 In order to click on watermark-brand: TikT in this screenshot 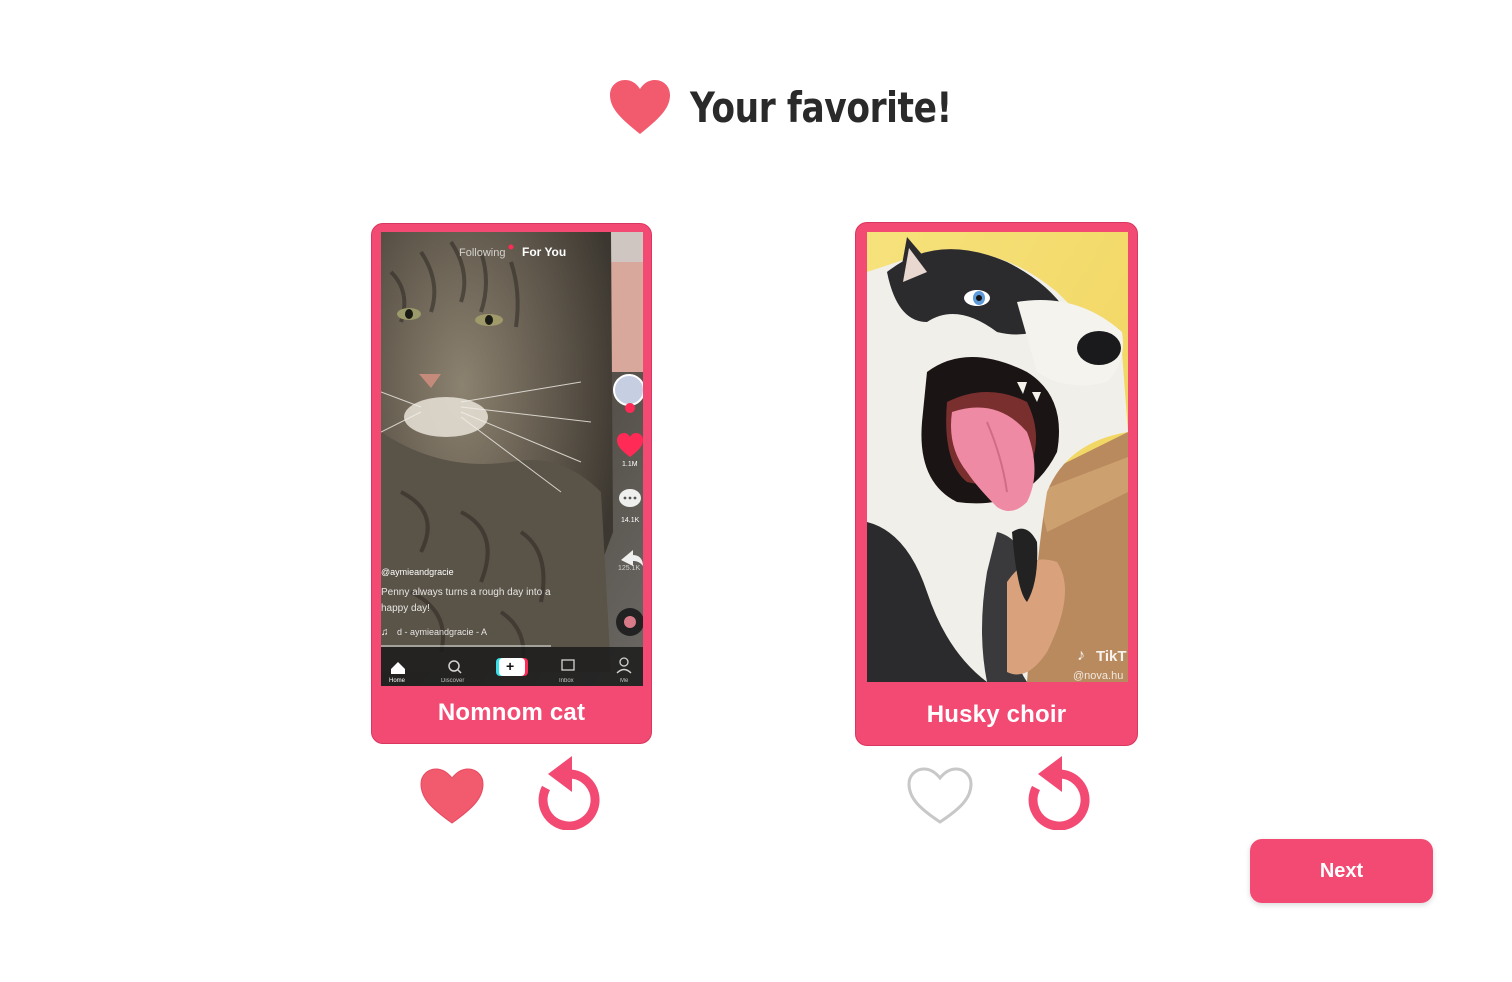, I will do `click(1111, 656)`.